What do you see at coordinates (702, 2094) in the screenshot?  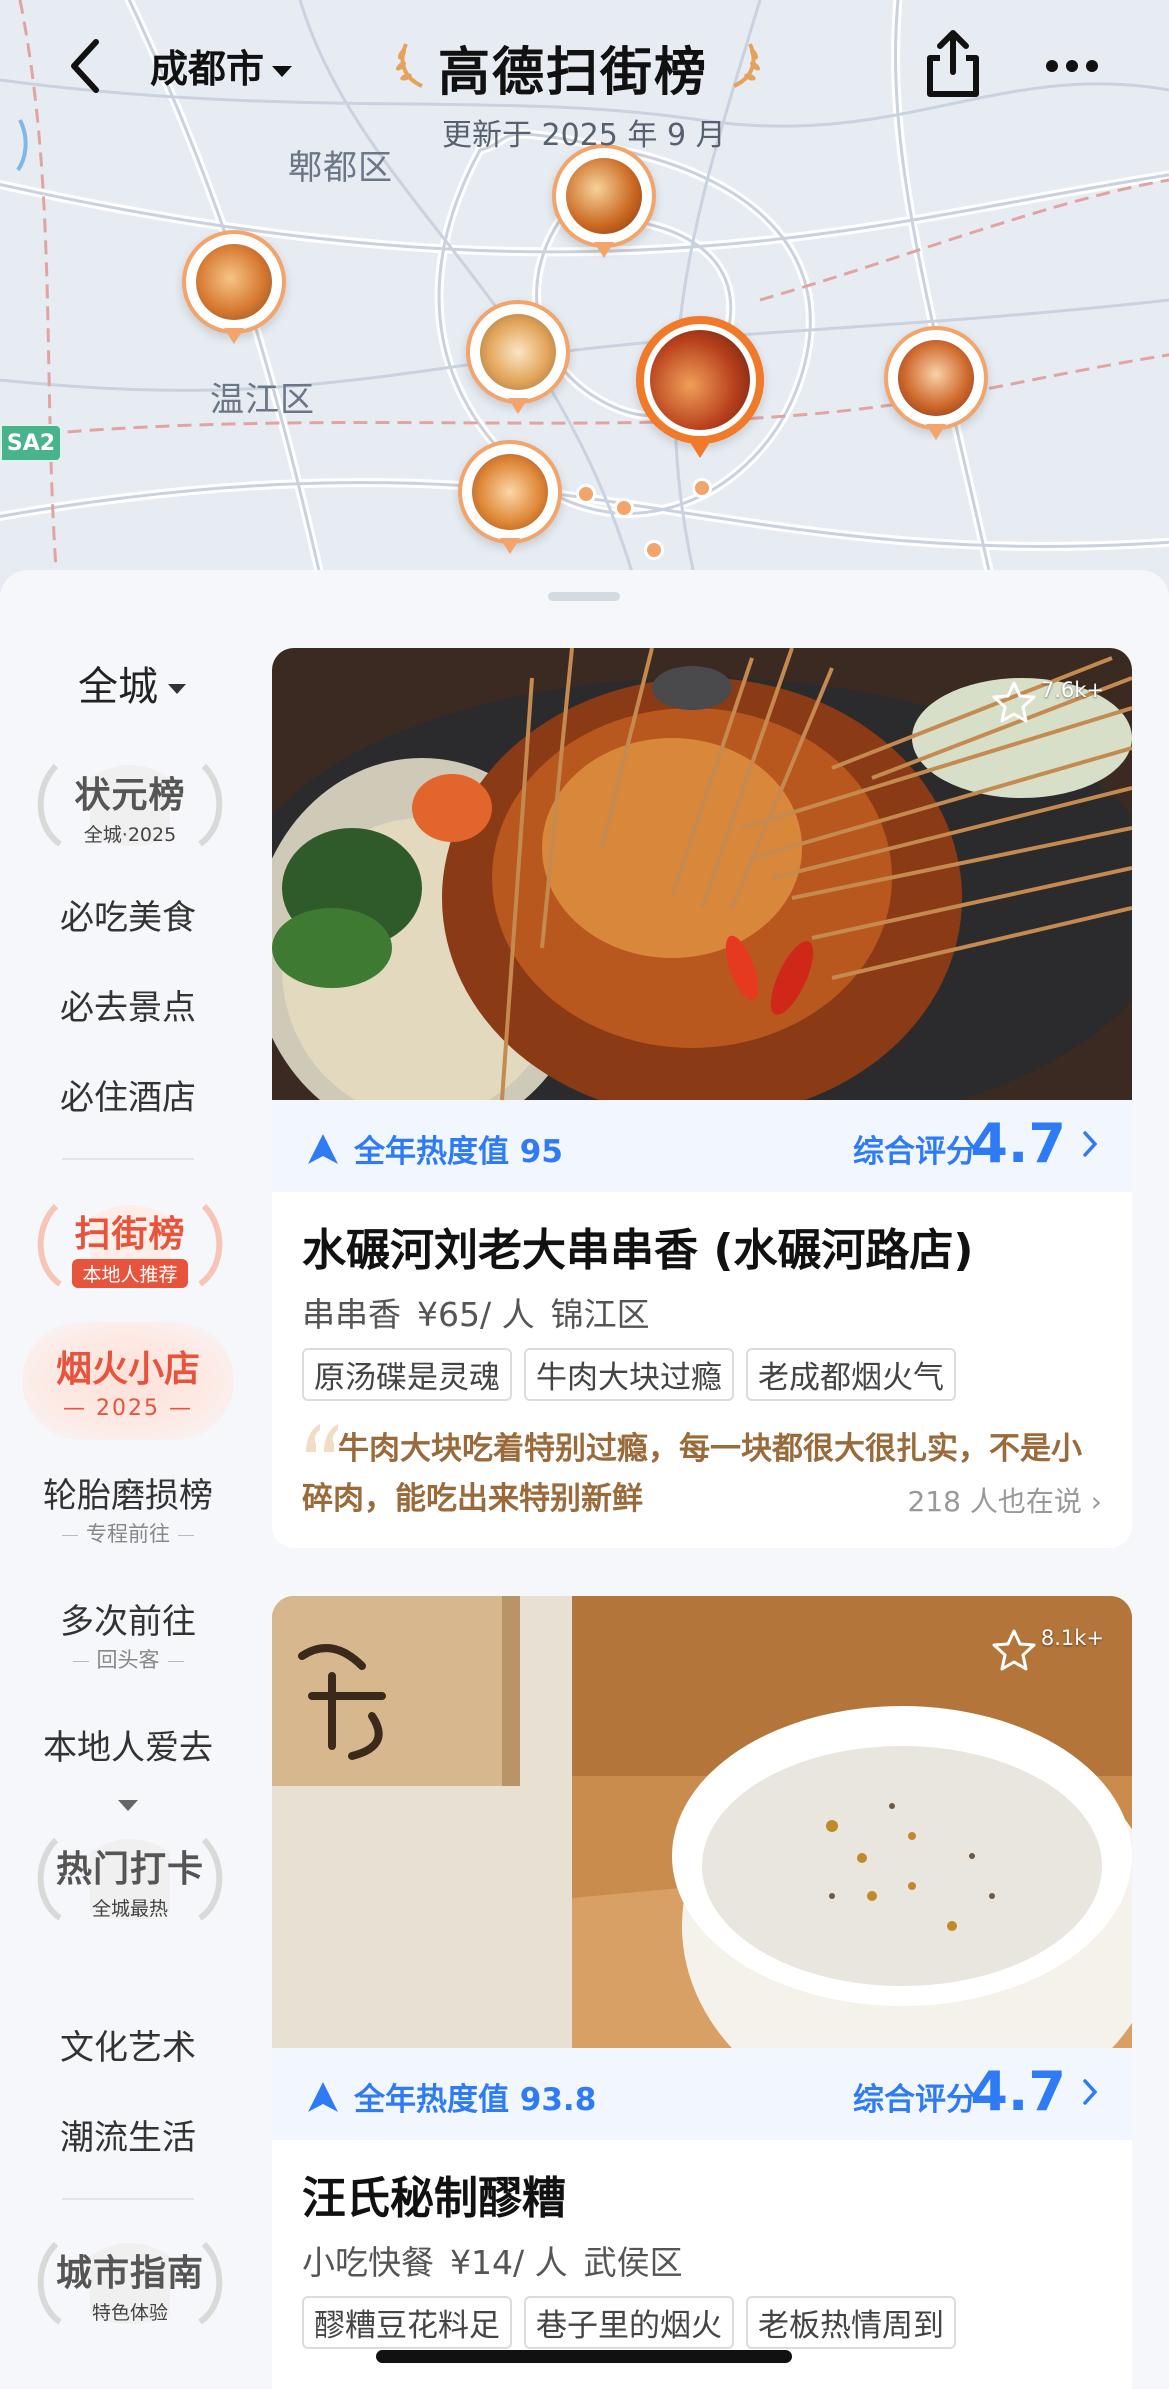 I see `score-bar: 全年热度值 93.8 综合评分 4.7` at bounding box center [702, 2094].